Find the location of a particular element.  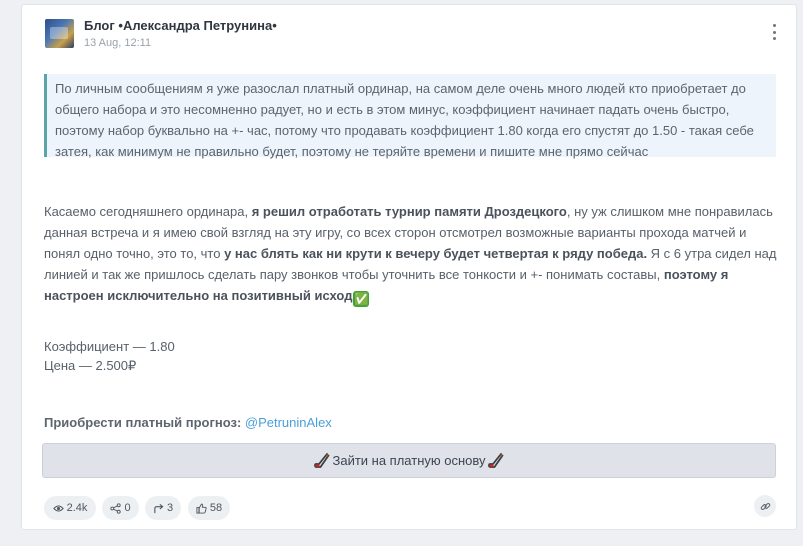

views-counter: 2.4k is located at coordinates (70, 508).